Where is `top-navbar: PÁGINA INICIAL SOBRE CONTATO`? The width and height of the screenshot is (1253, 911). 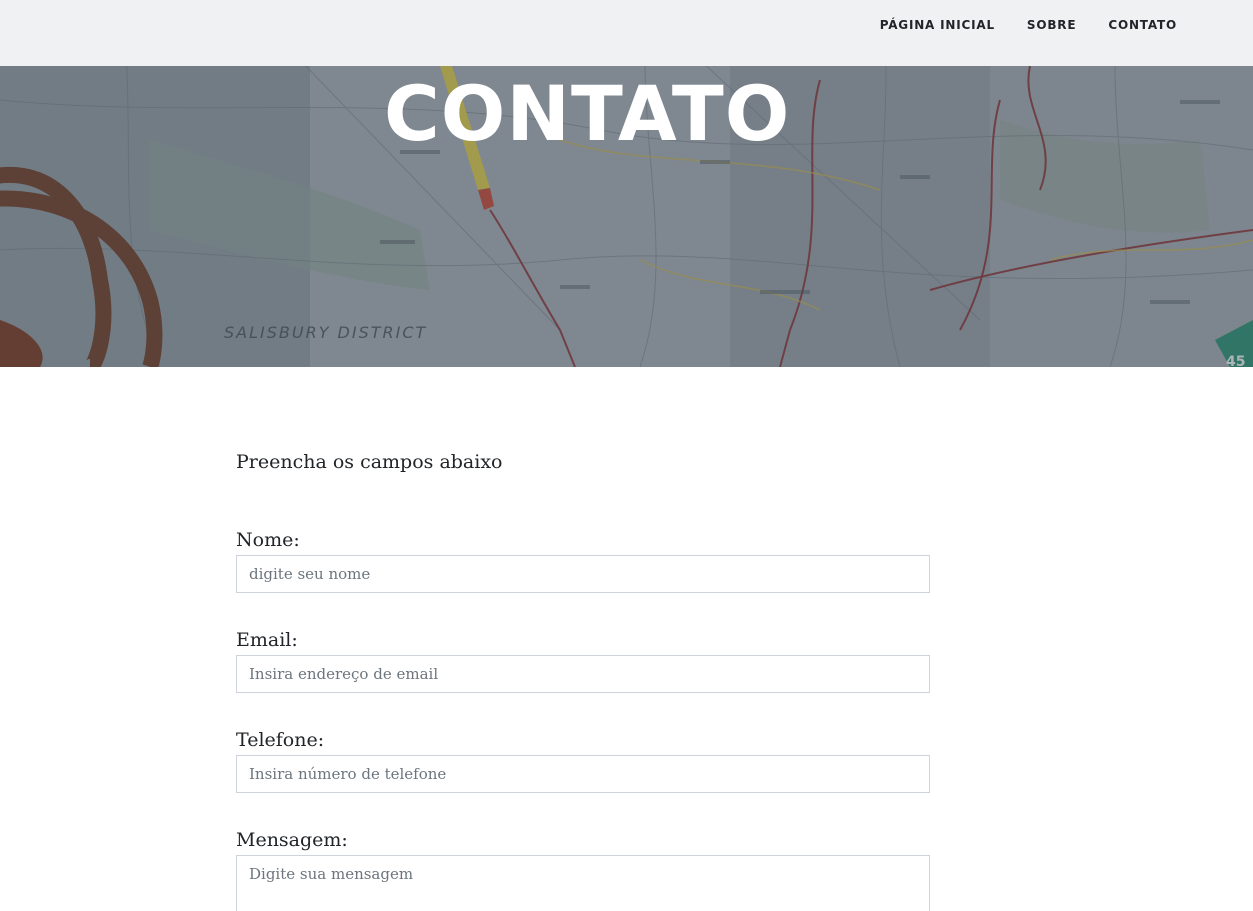
top-navbar: PÁGINA INICIAL SOBRE CONTATO is located at coordinates (626, 33).